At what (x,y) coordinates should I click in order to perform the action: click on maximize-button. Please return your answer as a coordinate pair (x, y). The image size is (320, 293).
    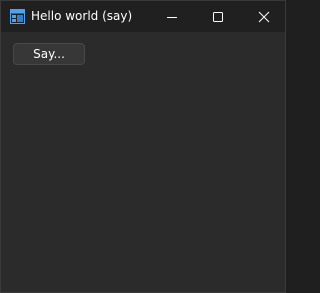
    Looking at the image, I should click on (218, 16).